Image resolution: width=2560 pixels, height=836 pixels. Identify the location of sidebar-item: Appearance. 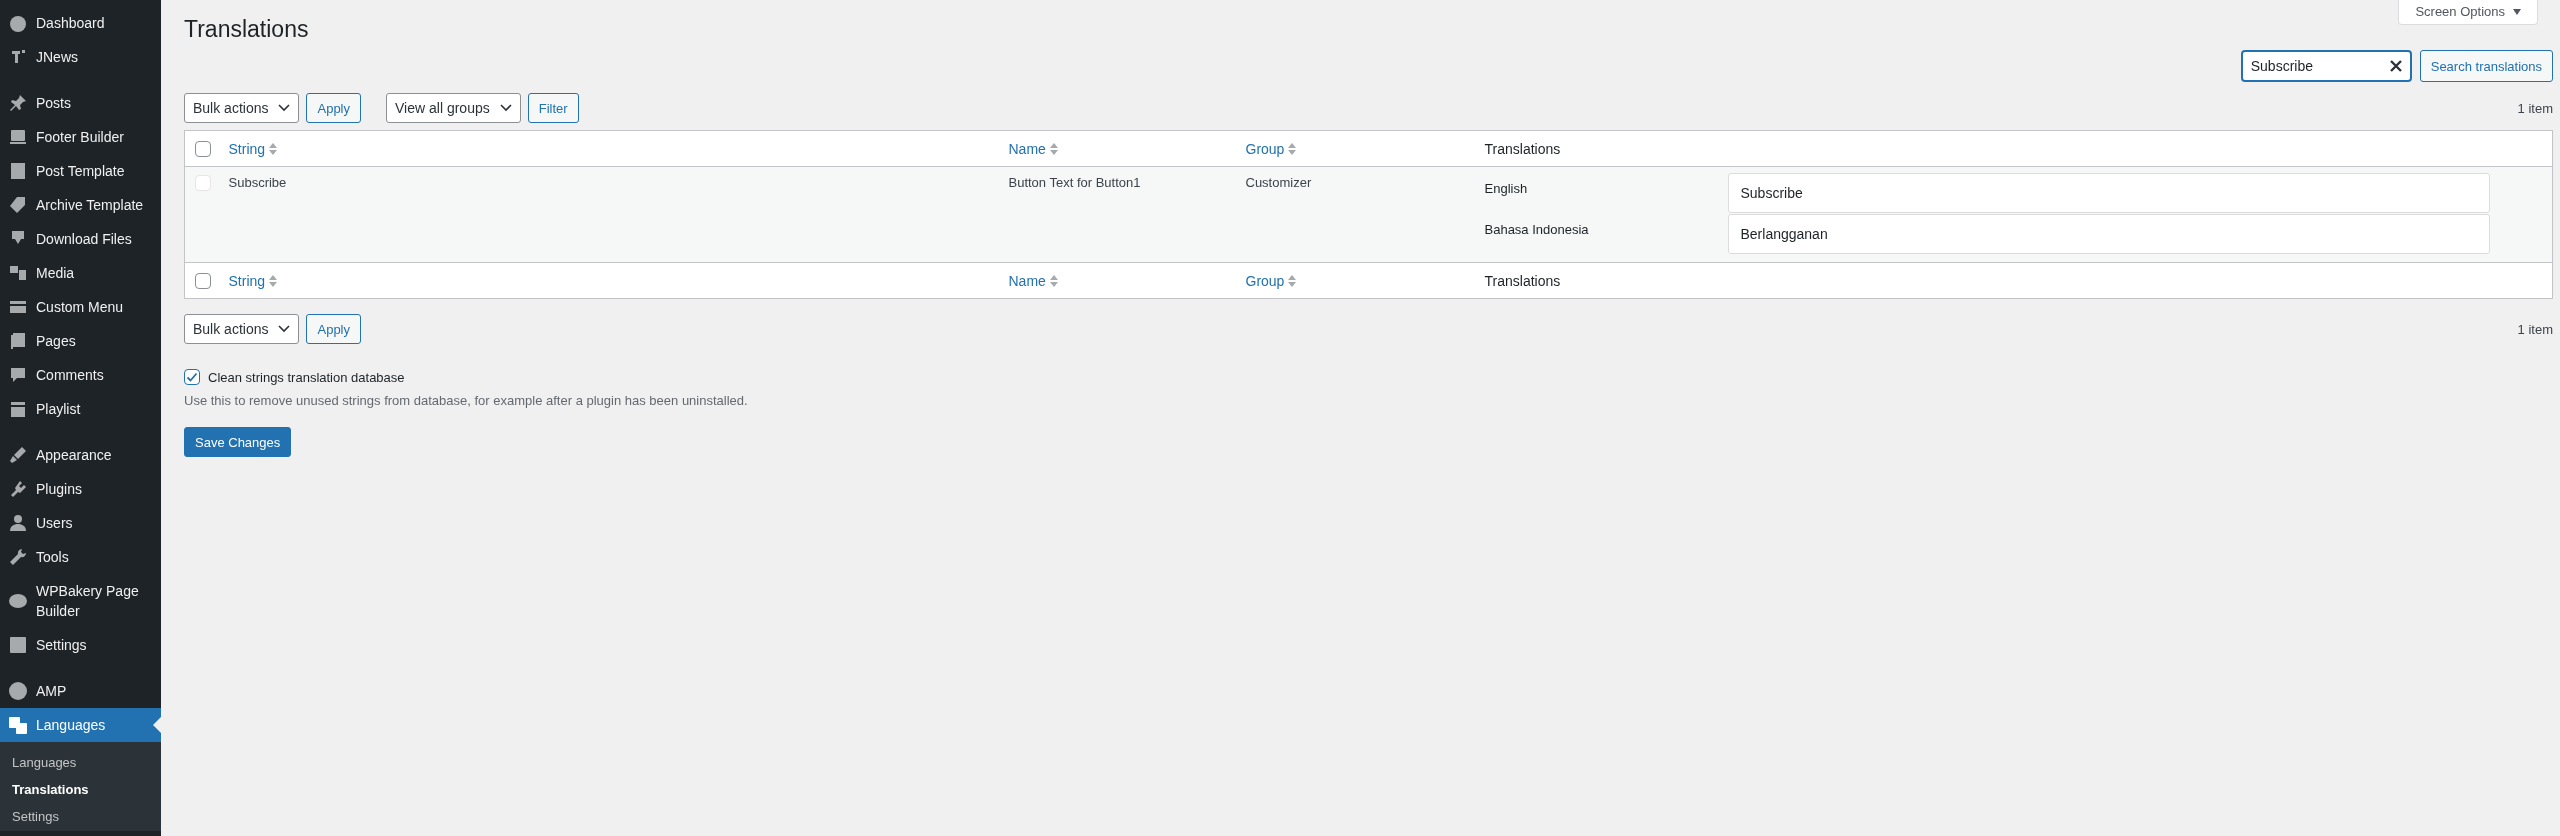
(80, 455).